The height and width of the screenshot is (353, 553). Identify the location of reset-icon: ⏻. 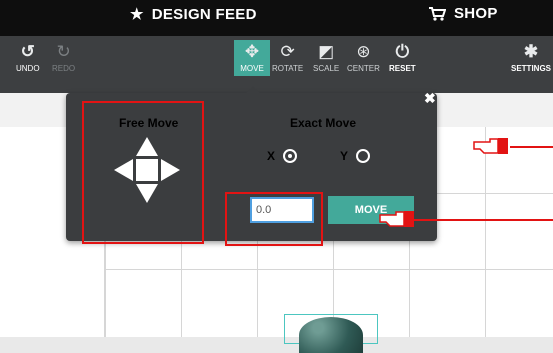
(402, 51).